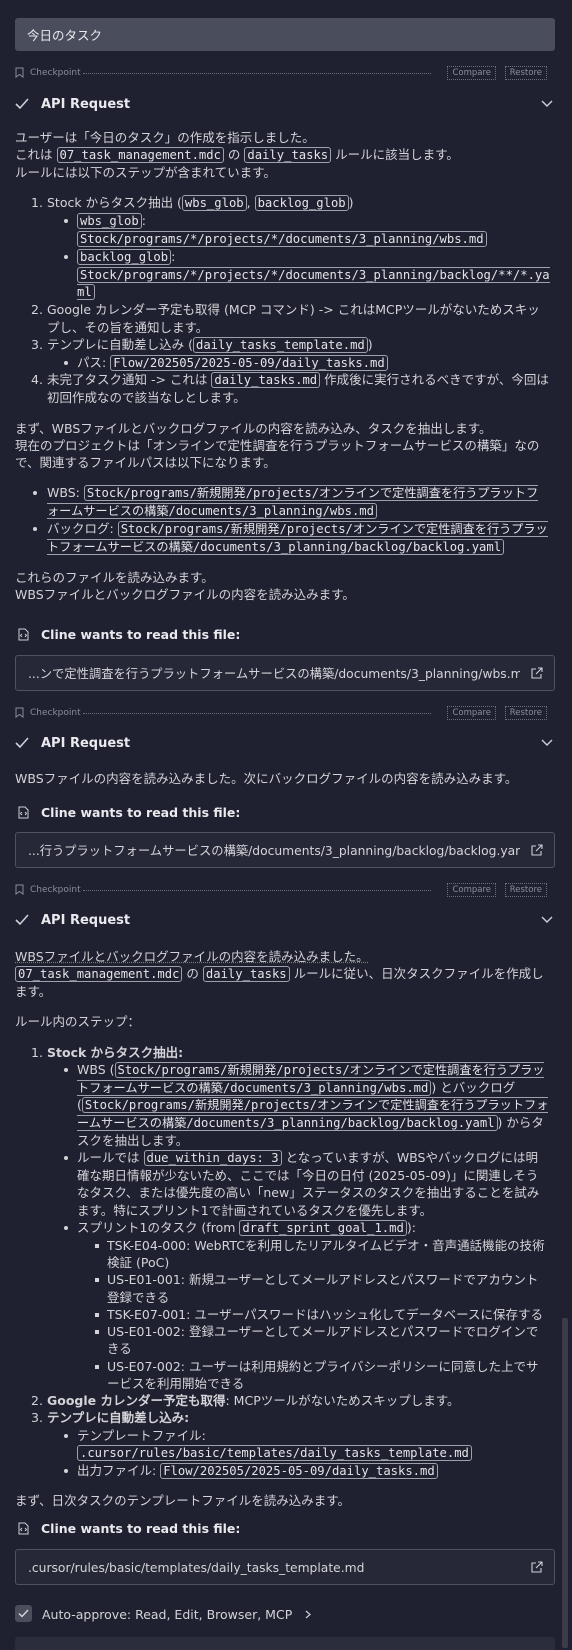  Describe the element at coordinates (285, 1643) in the screenshot. I see `chat-input-area` at that location.